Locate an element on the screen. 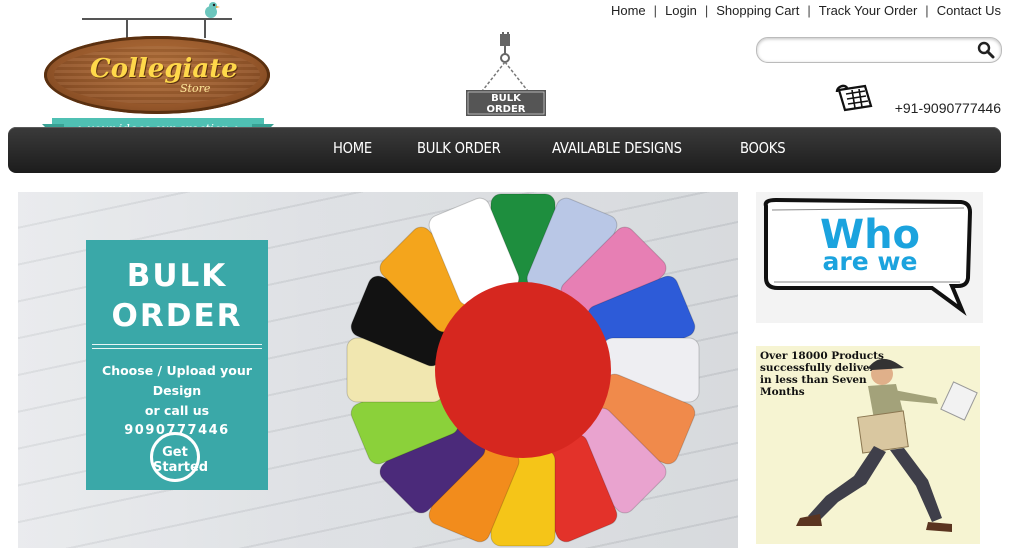 Image resolution: width=1023 pixels, height=548 pixels. promo-title-line2: ORDER is located at coordinates (177, 316).